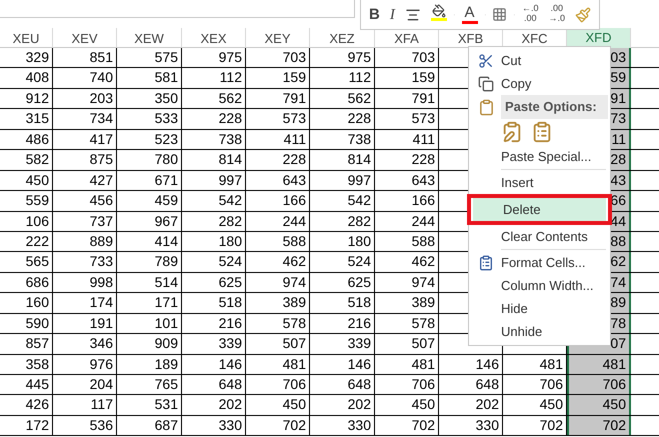  I want to click on table-cell: 329, so click(26, 58).